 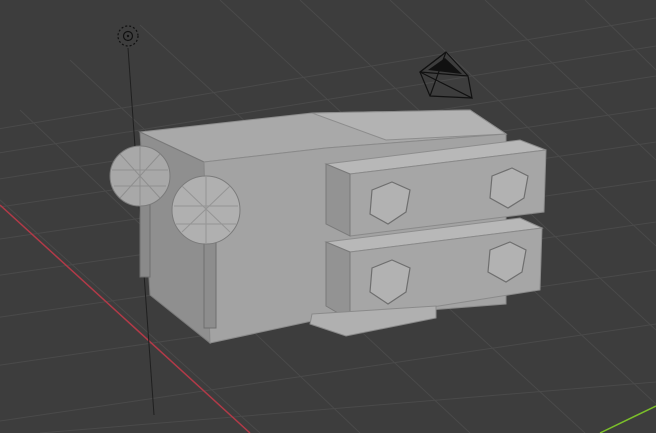 I want to click on sphere-left-post, so click(x=145, y=236).